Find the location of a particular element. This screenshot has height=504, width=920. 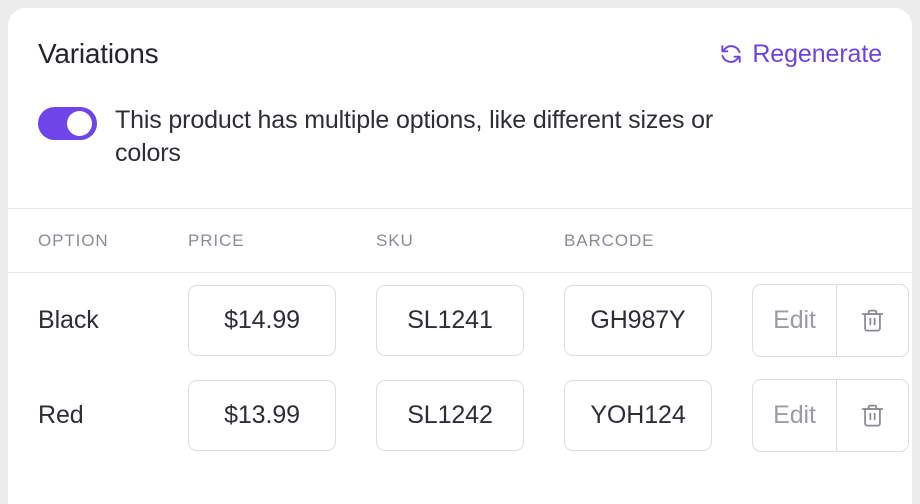

cell-option: Red is located at coordinates (61, 415).